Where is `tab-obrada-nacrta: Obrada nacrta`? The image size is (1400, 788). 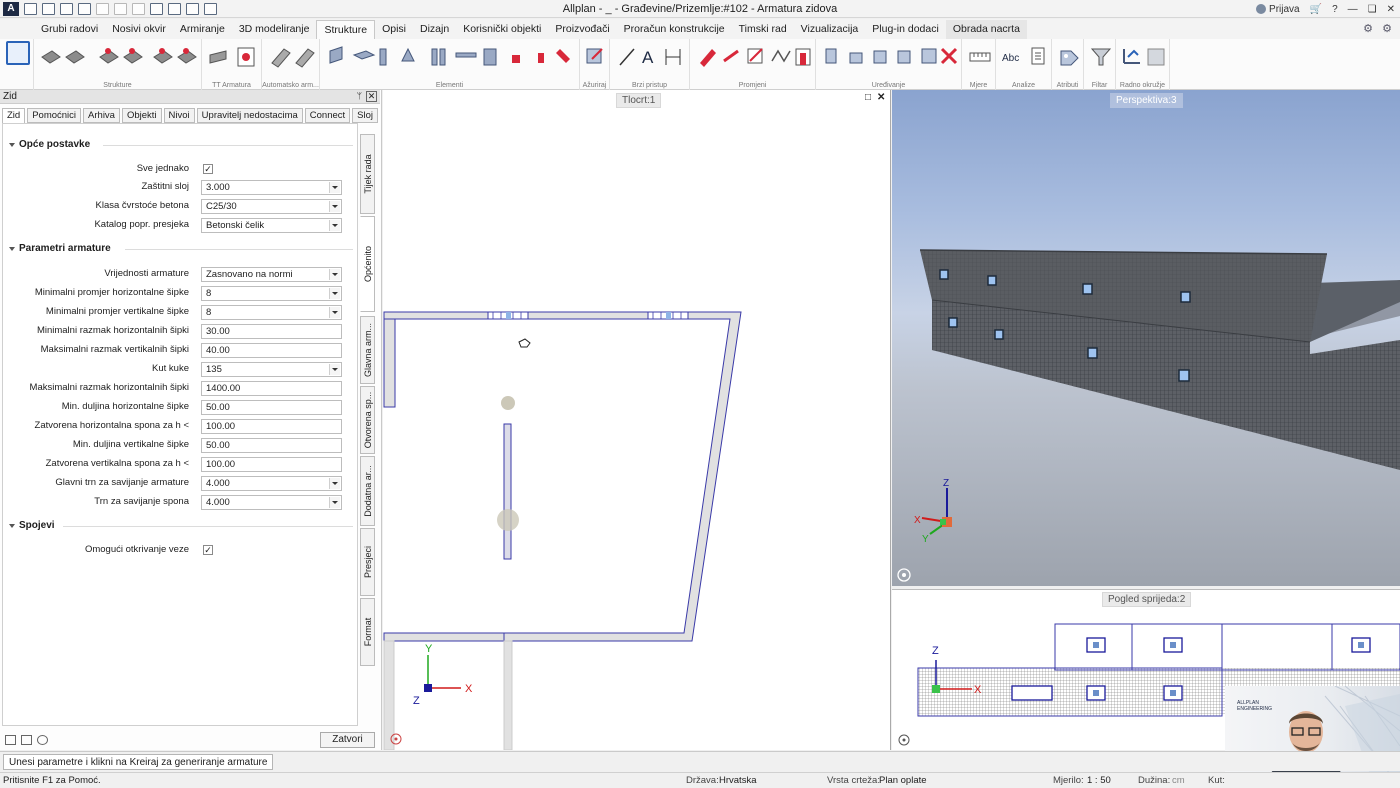
tab-obrada-nacrta: Obrada nacrta is located at coordinates (986, 29).